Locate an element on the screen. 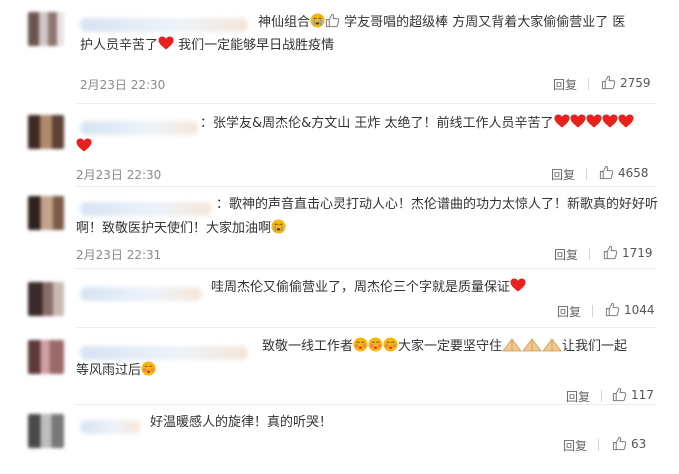  thumbs-up-emoji-icon is located at coordinates (332, 20).